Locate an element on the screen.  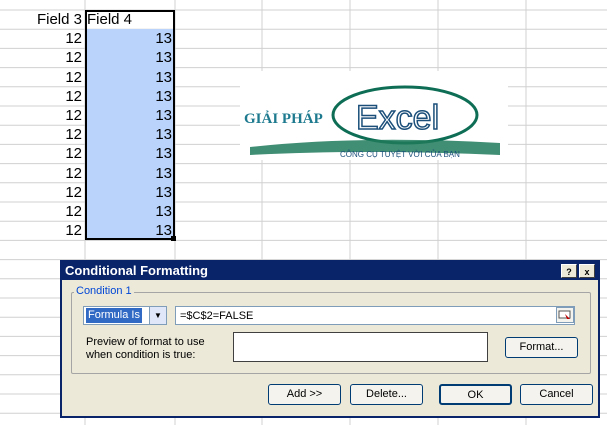
selection-border is located at coordinates (130, 125).